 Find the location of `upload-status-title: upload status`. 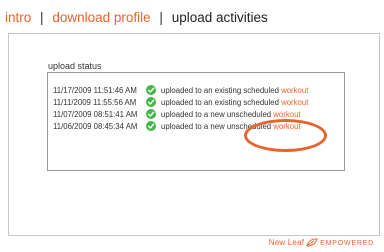

upload-status-title: upload status is located at coordinates (75, 66).